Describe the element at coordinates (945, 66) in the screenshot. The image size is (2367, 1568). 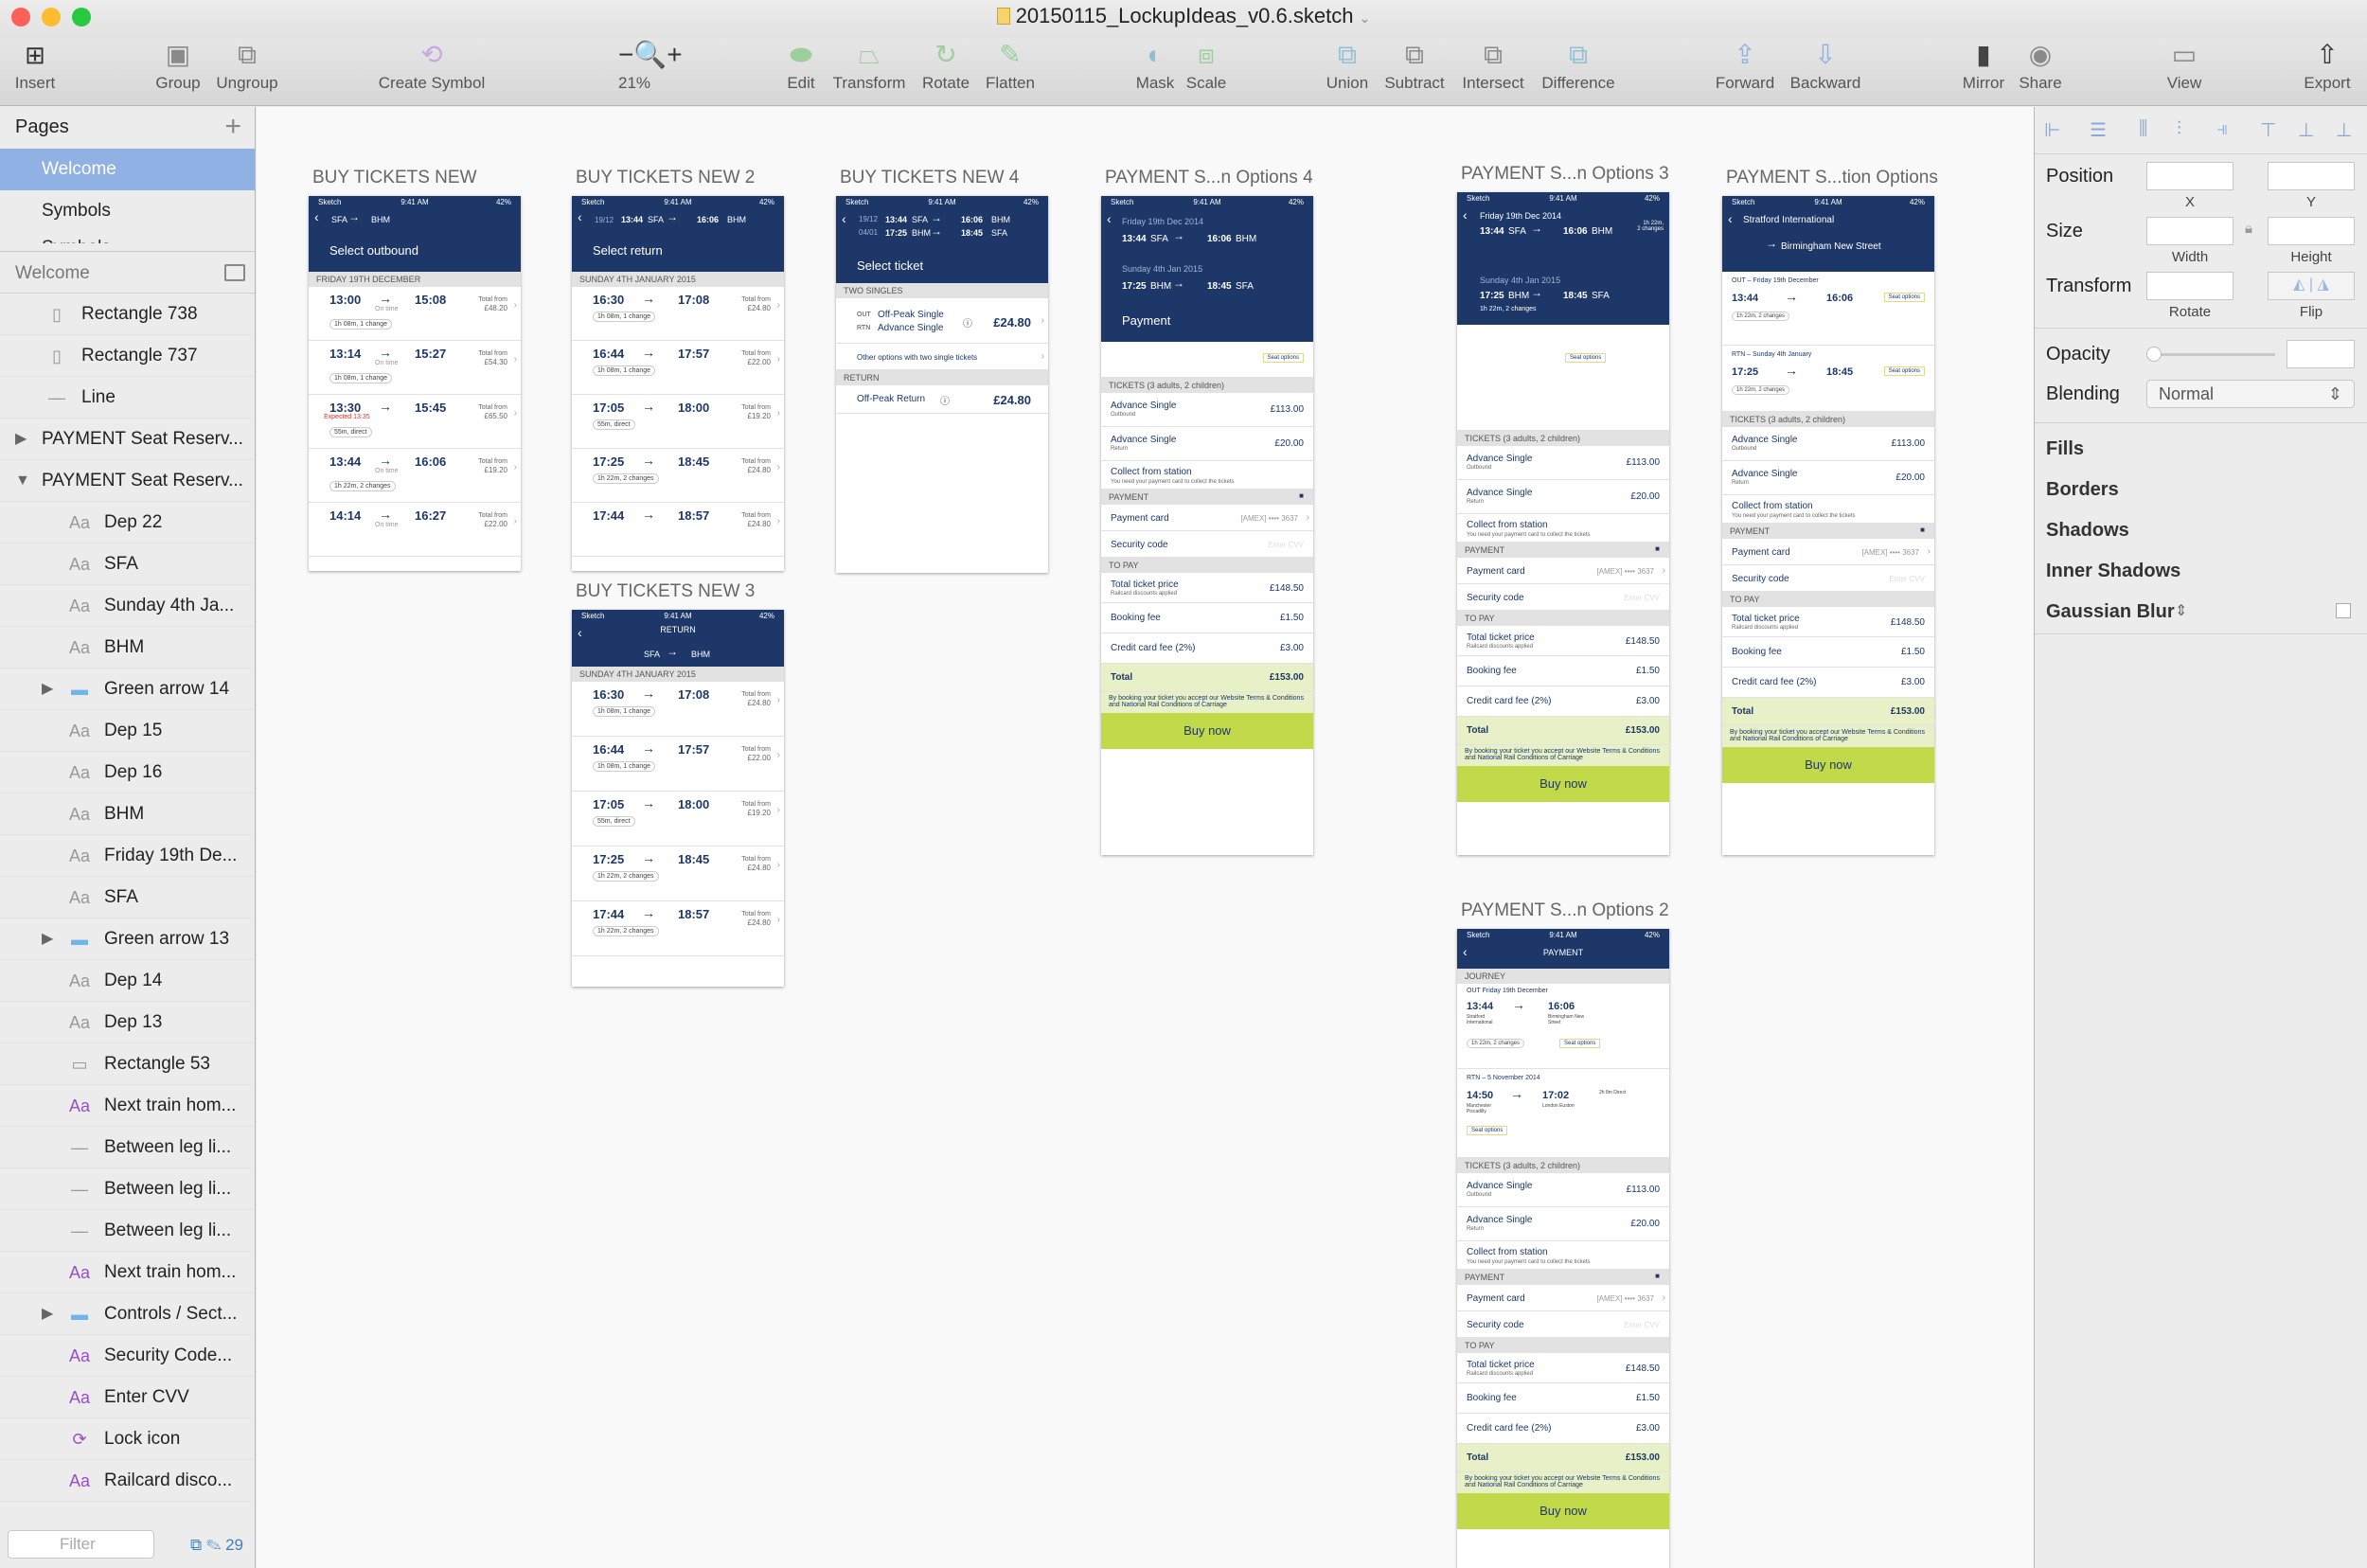
I see `rotate-button: ↻ Rotate` at that location.